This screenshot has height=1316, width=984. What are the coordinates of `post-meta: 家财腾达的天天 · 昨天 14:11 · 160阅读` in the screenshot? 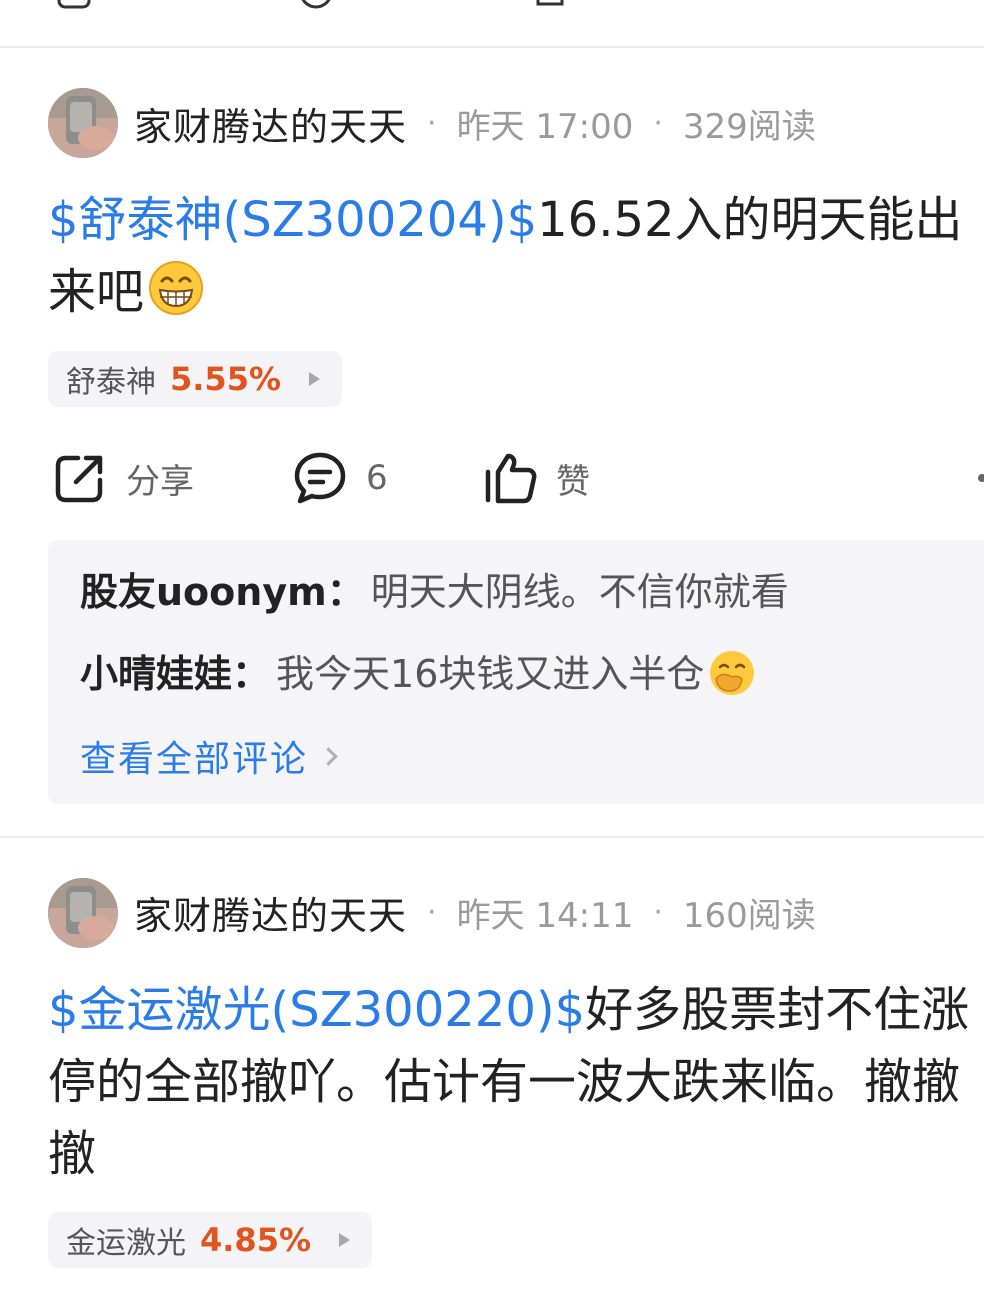 It's located at (475, 912).